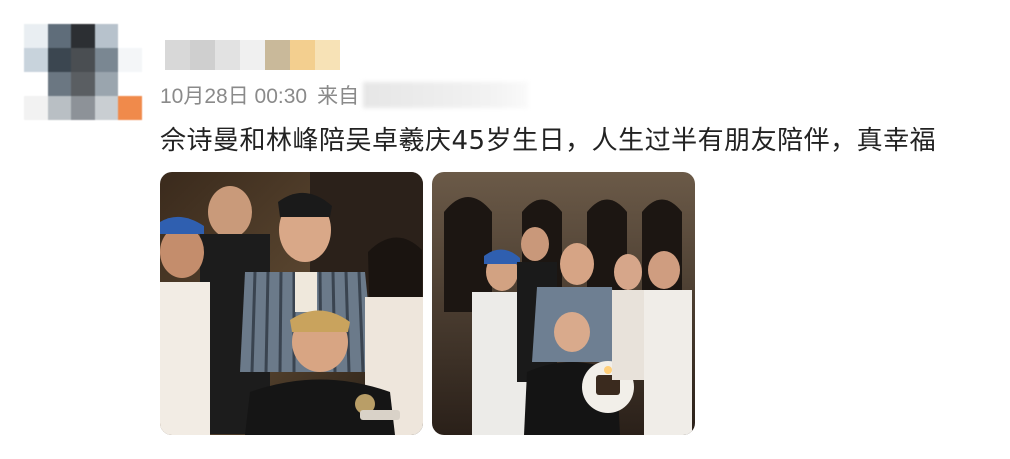 This screenshot has width=1010, height=459. What do you see at coordinates (234, 96) in the screenshot?
I see `post-timestamp: 10月28日 00:30` at bounding box center [234, 96].